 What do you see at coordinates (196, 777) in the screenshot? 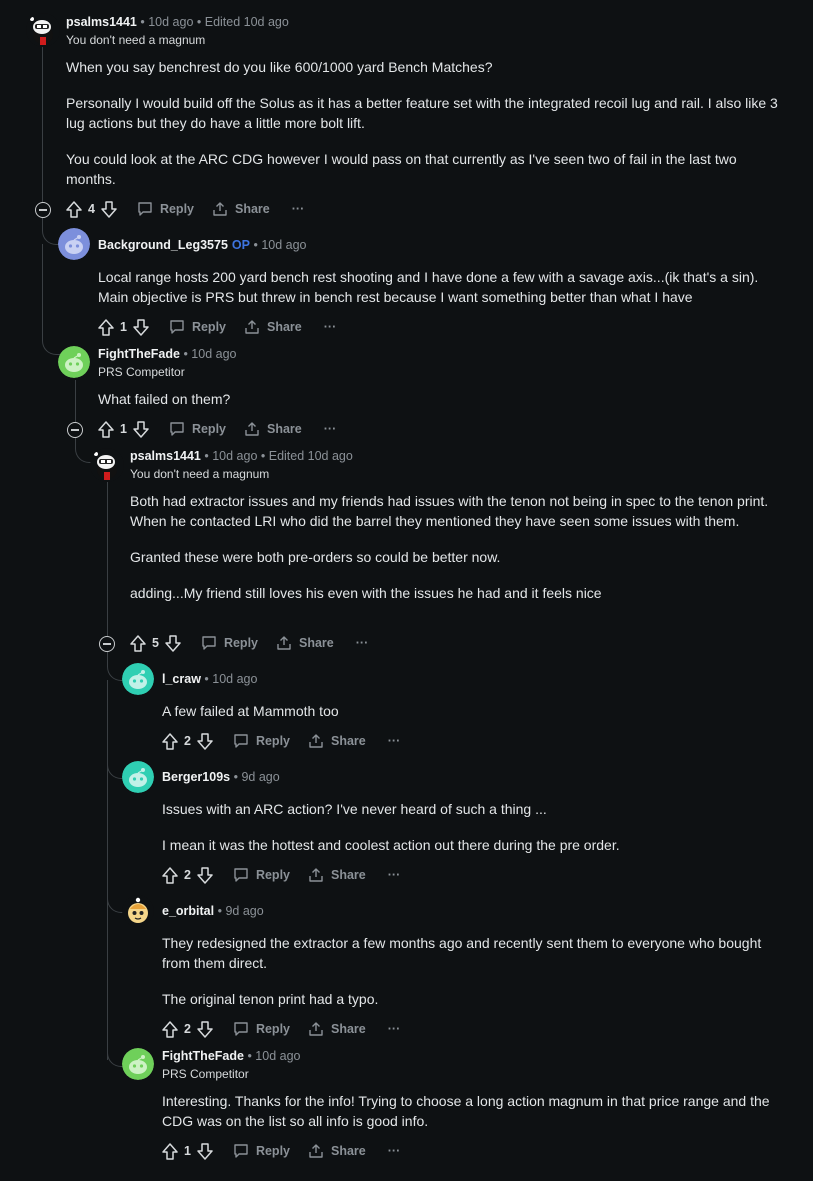
I see `username: Berger109s` at bounding box center [196, 777].